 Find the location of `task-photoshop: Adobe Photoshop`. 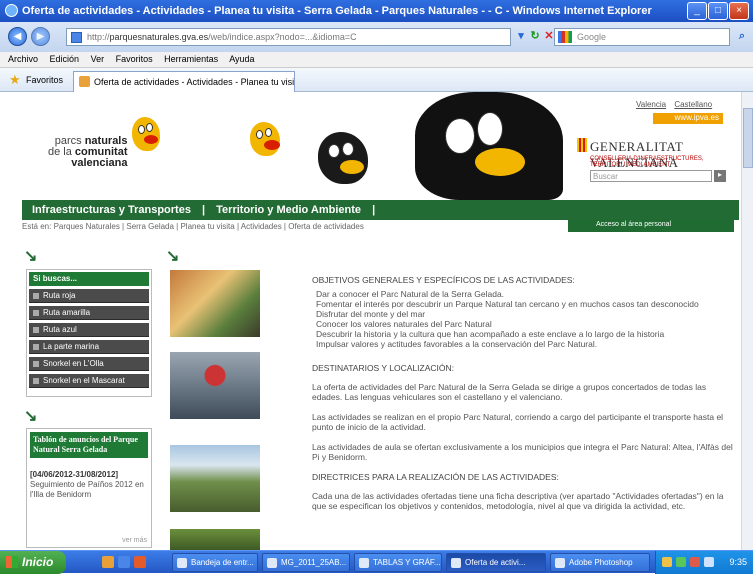

task-photoshop: Adobe Photoshop is located at coordinates (600, 562).